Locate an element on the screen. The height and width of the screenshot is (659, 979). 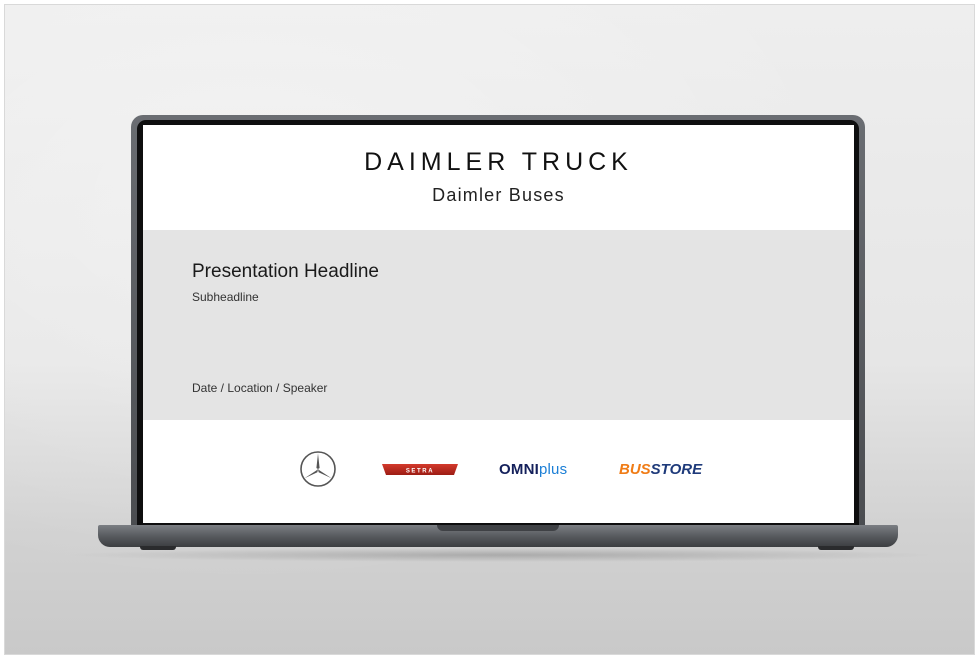
busstore-logo-main: BUS is located at coordinates (635, 469).